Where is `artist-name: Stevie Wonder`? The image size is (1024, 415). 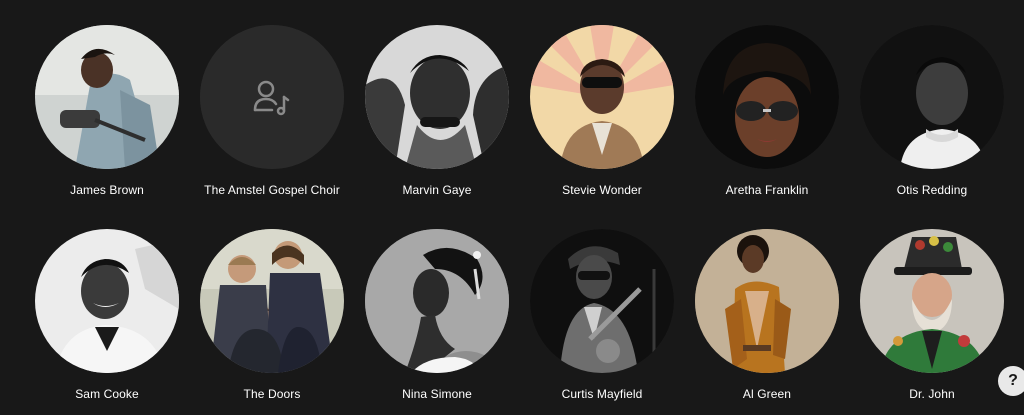 artist-name: Stevie Wonder is located at coordinates (602, 190).